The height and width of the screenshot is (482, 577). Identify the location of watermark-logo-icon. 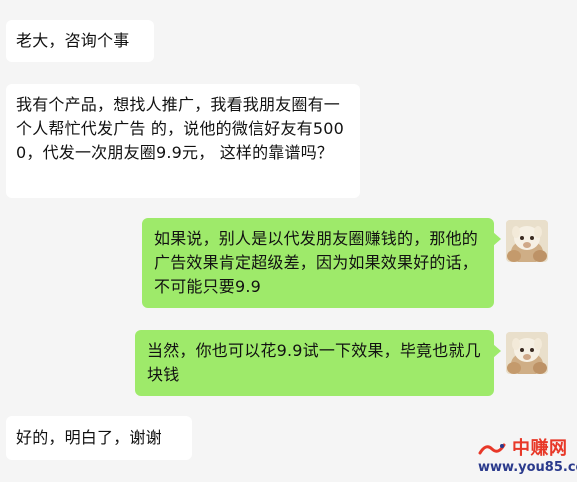
(492, 449).